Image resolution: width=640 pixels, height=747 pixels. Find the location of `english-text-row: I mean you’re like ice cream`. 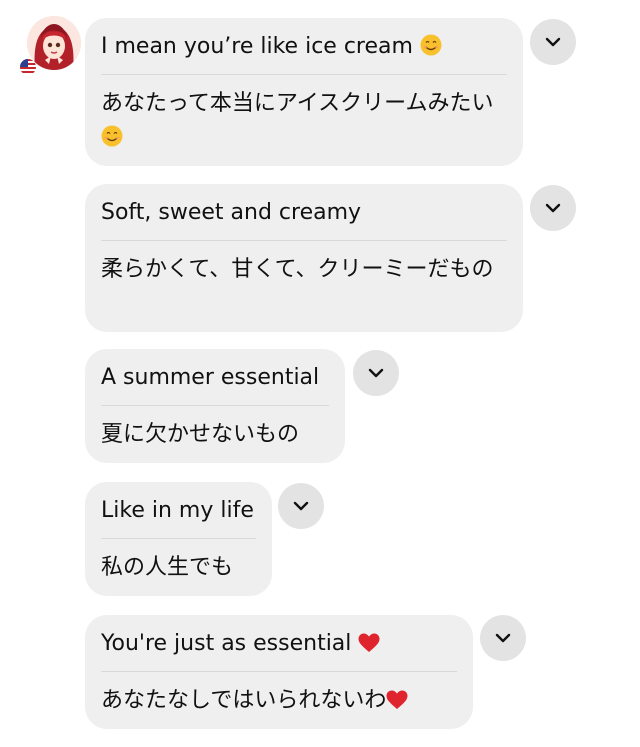

english-text-row: I mean you’re like ice cream is located at coordinates (304, 46).